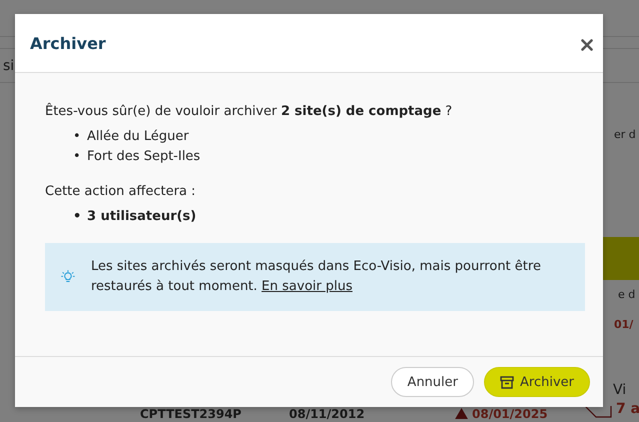 The height and width of the screenshot is (422, 639). Describe the element at coordinates (143, 156) in the screenshot. I see `site-item: Fort des Sept-Iles` at that location.